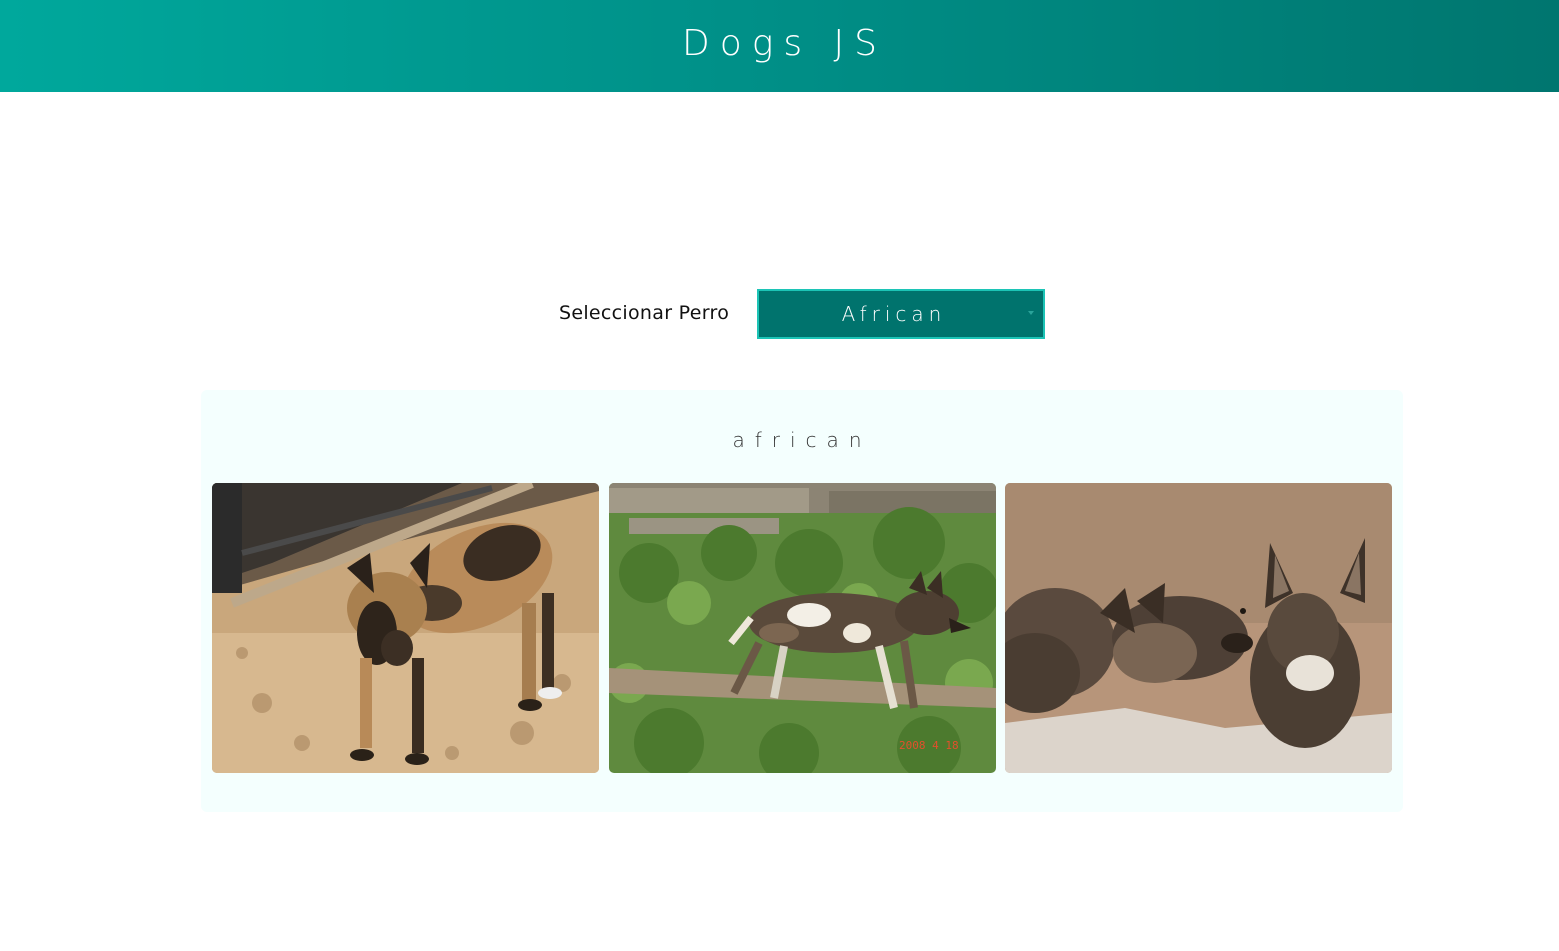  I want to click on breed-selector-label: Seleccionar Perro, so click(644, 313).